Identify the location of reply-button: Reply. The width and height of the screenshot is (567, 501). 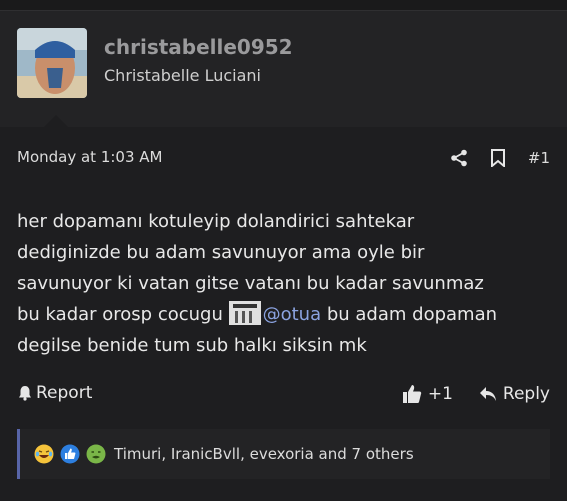
(514, 394).